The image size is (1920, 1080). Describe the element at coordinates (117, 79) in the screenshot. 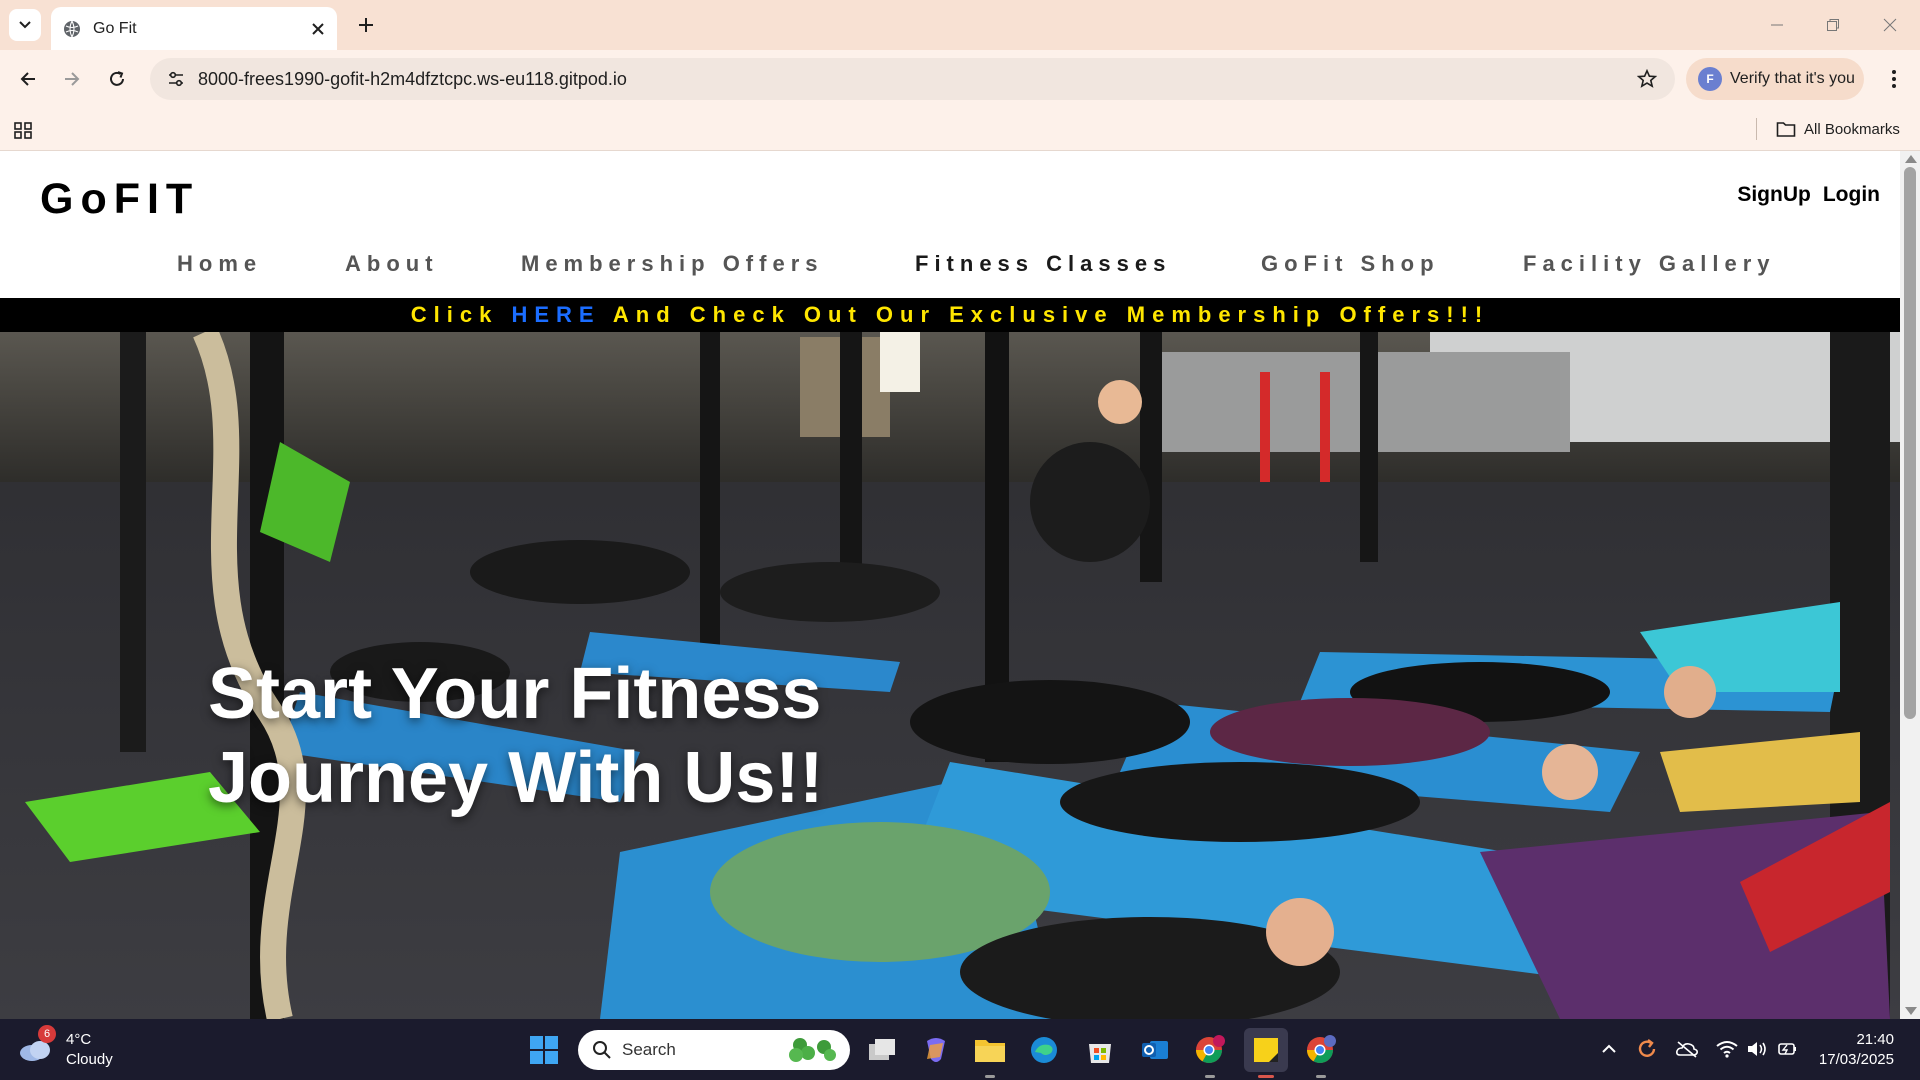

I see `reload-button` at that location.